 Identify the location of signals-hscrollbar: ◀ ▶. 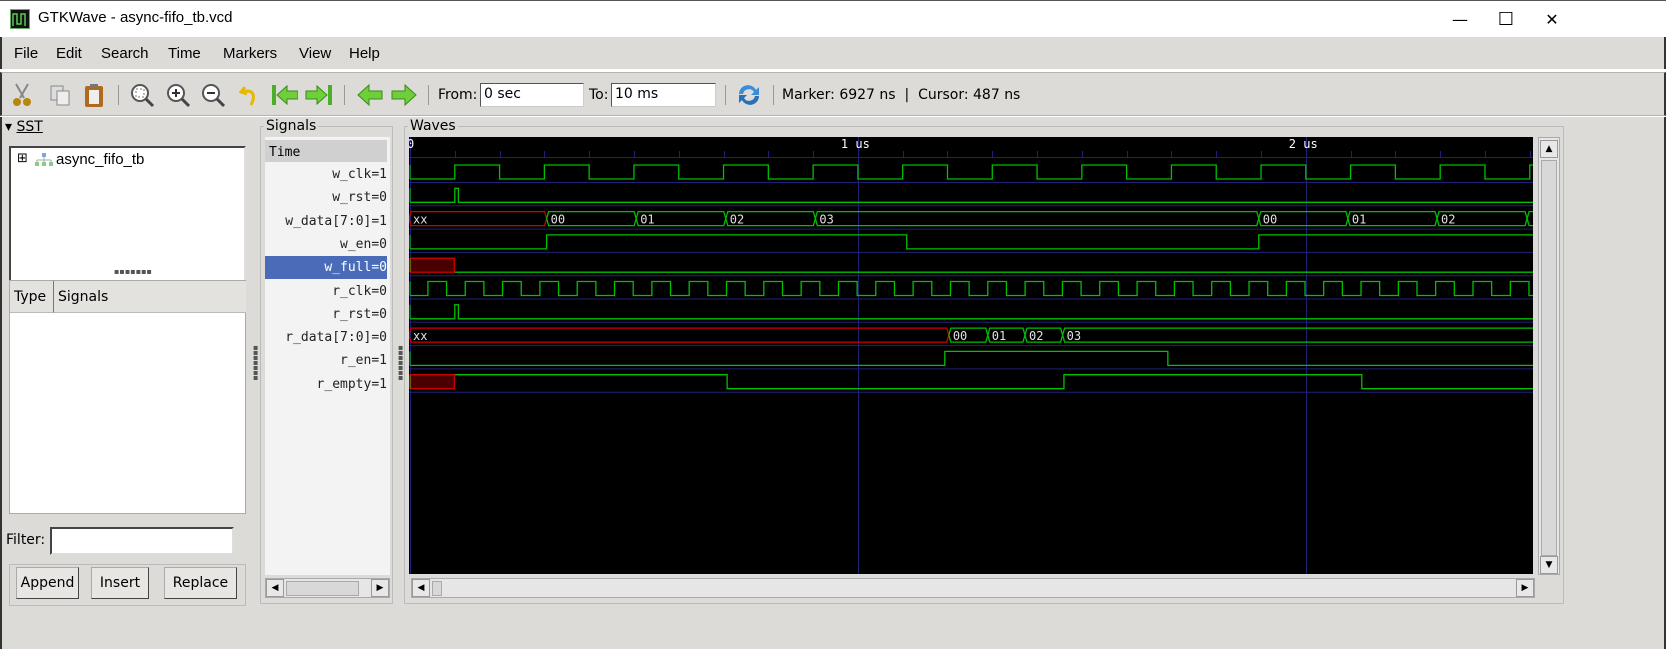
(327, 588).